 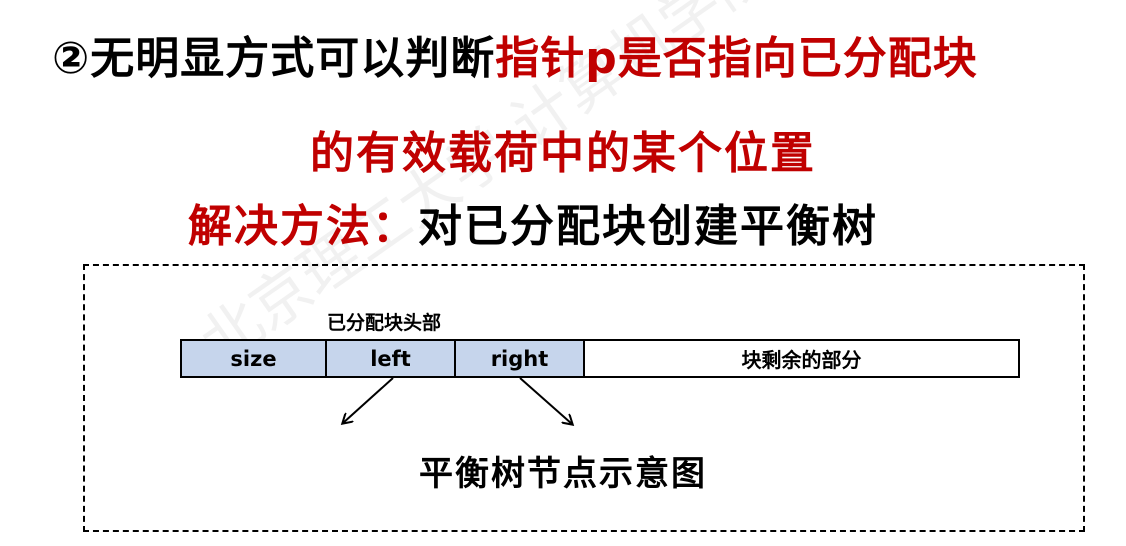 I want to click on diagram-caption: 平衡树节点示意图, so click(x=563, y=474).